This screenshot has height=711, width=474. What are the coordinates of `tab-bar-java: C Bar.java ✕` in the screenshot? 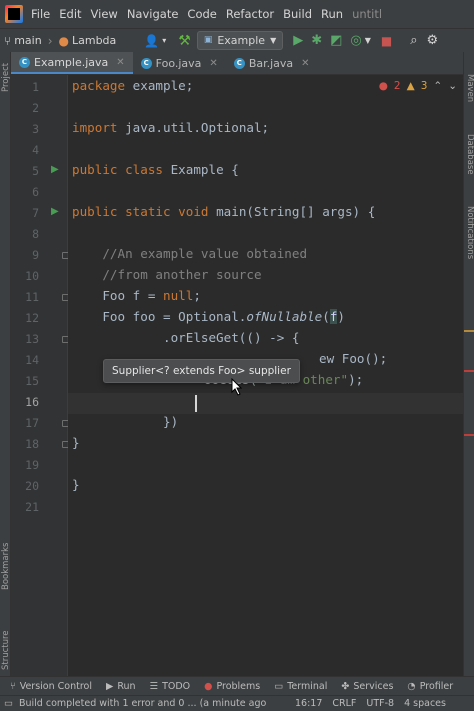 It's located at (272, 63).